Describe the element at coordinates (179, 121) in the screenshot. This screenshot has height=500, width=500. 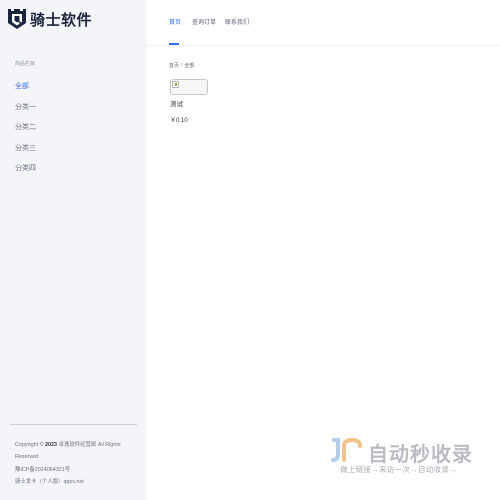
I see `product-price: ￥0.10` at that location.